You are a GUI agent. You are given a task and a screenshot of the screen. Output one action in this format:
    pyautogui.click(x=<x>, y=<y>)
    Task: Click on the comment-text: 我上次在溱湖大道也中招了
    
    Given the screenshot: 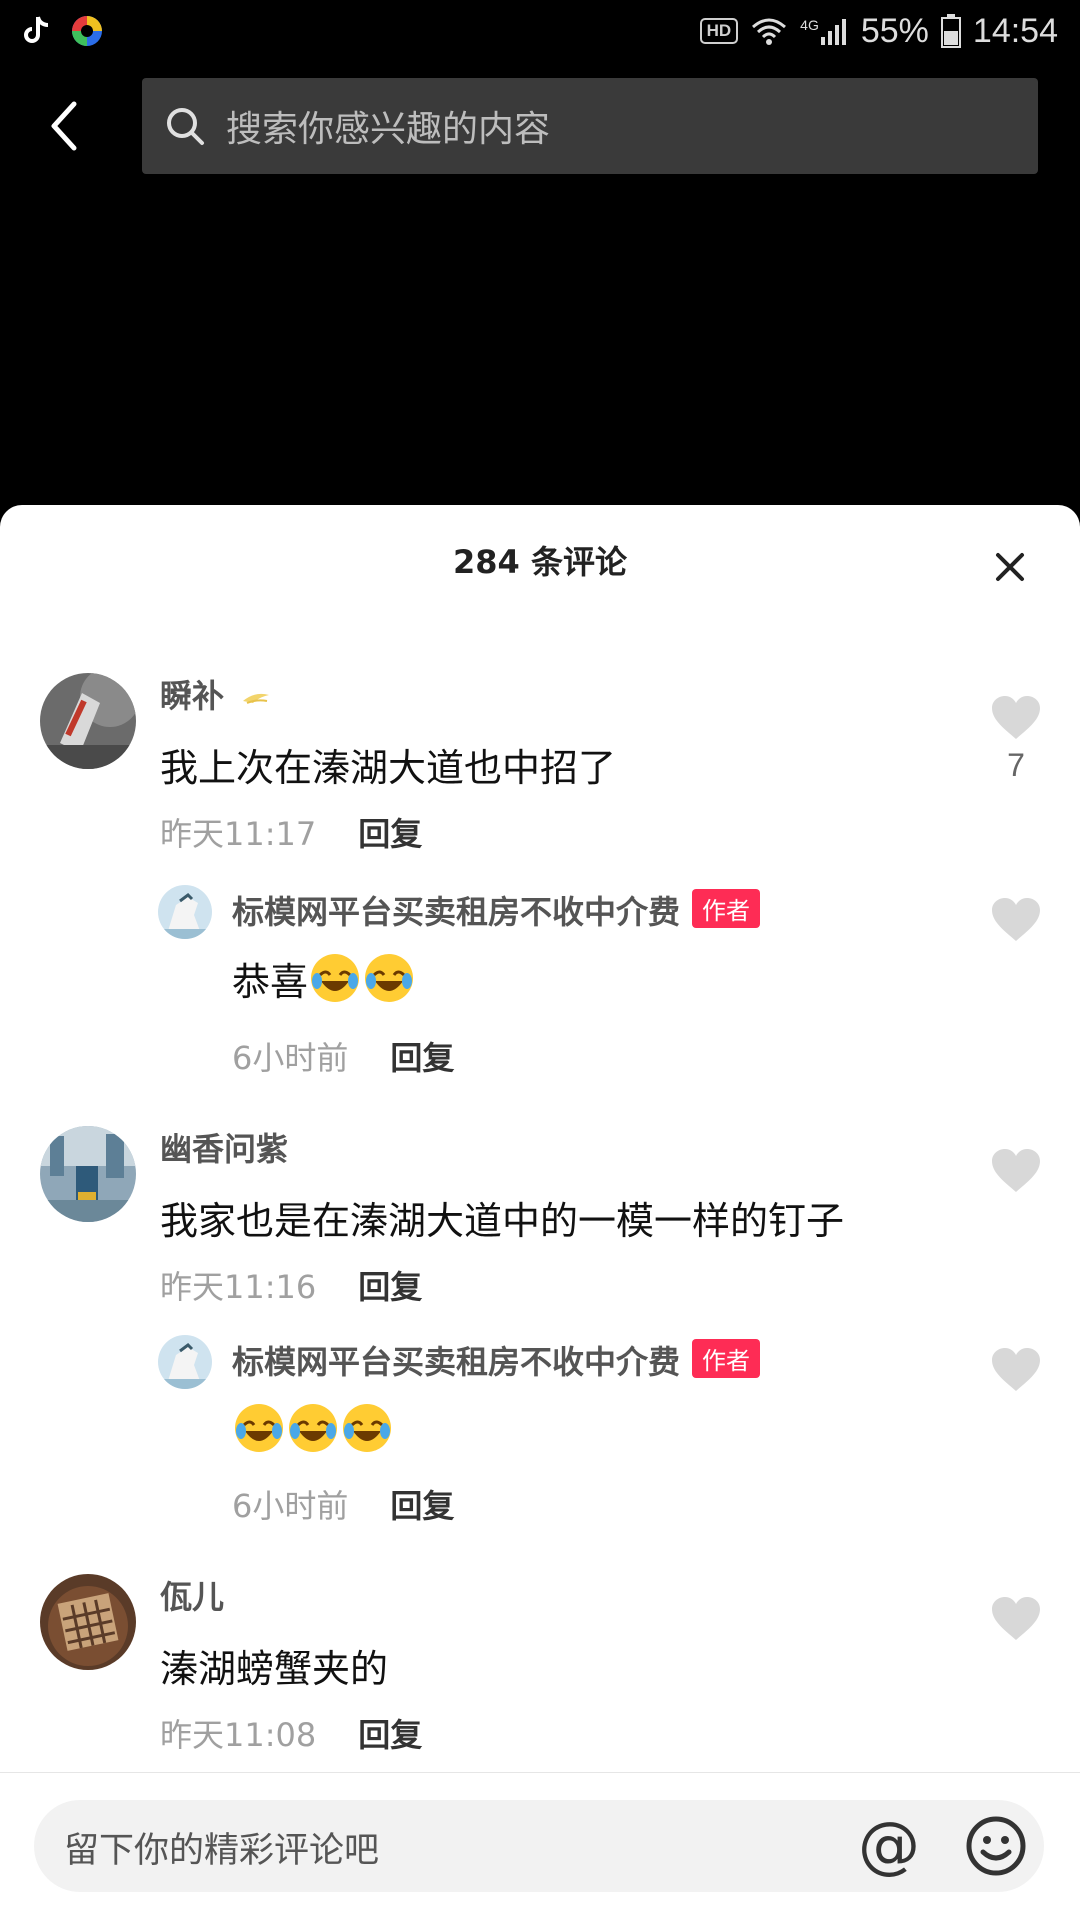 What is the action you would take?
    pyautogui.click(x=388, y=768)
    